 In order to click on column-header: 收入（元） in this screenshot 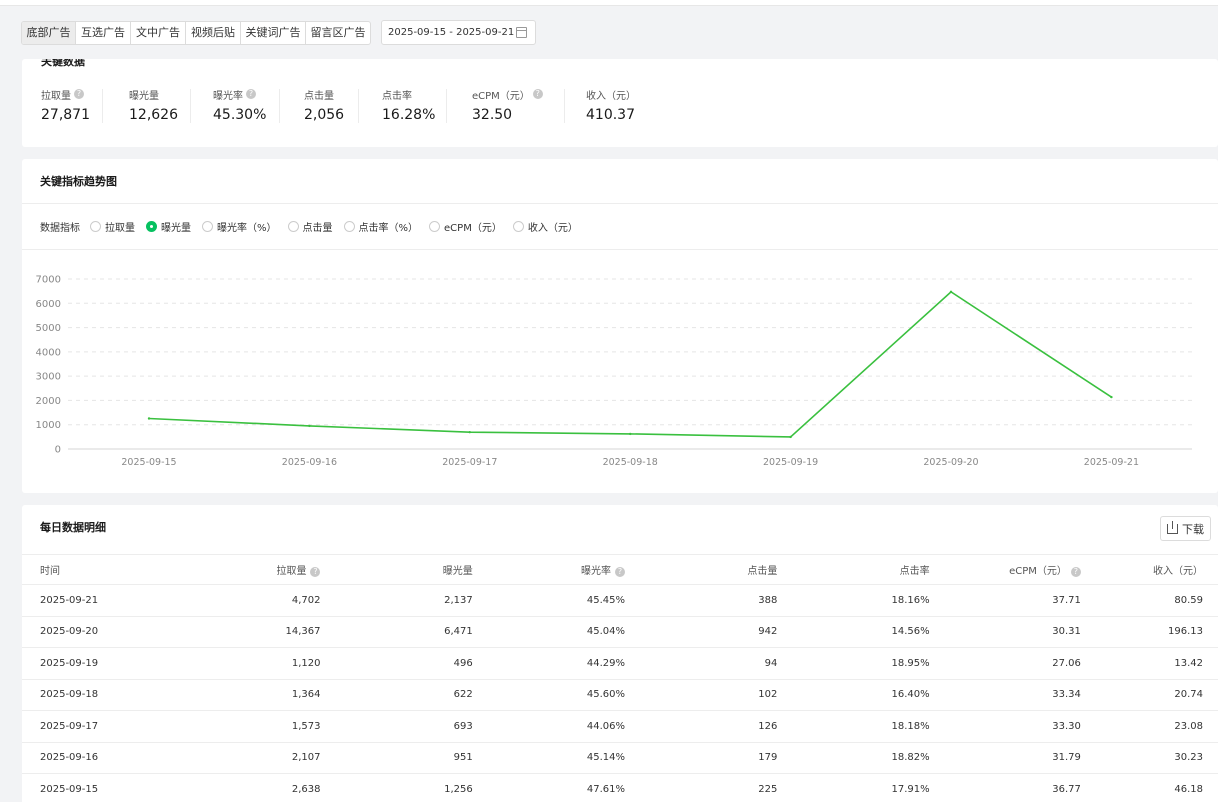, I will do `click(1149, 569)`.